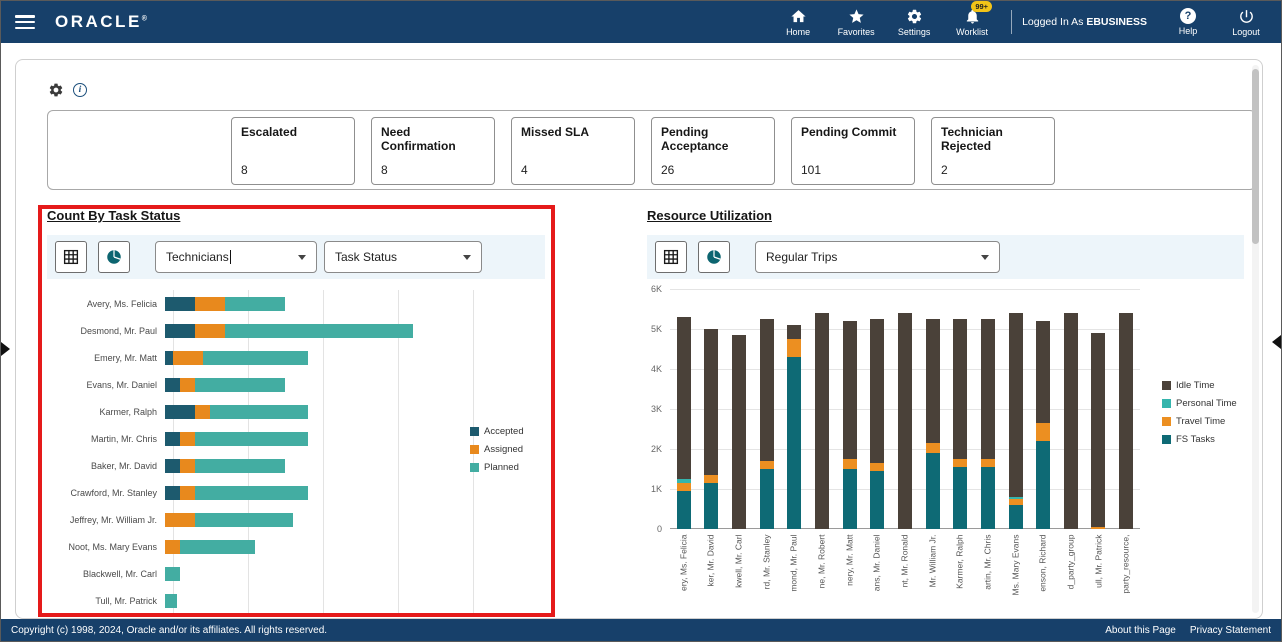 This screenshot has height=642, width=1282. Describe the element at coordinates (1255, 339) in the screenshot. I see `vertical-scrollbar` at that location.